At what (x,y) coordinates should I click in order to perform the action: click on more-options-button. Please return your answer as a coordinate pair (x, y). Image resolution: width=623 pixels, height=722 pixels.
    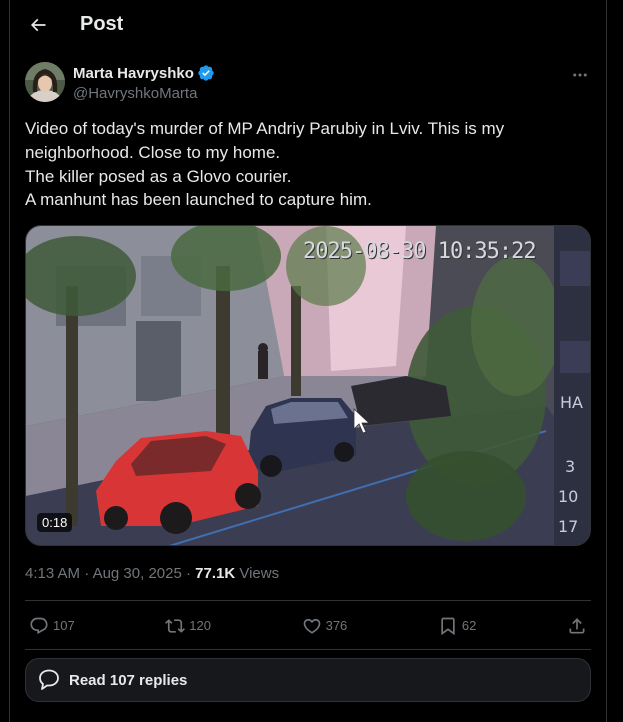
    Looking at the image, I should click on (580, 75).